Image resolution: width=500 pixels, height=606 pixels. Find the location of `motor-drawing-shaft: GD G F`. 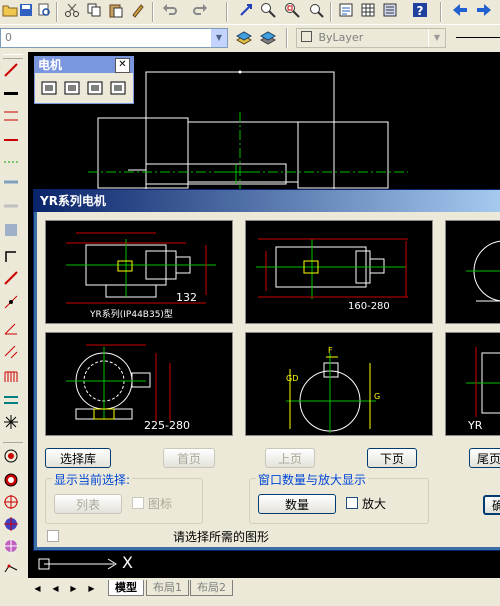

motor-drawing-shaft: GD G F is located at coordinates (333, 389).